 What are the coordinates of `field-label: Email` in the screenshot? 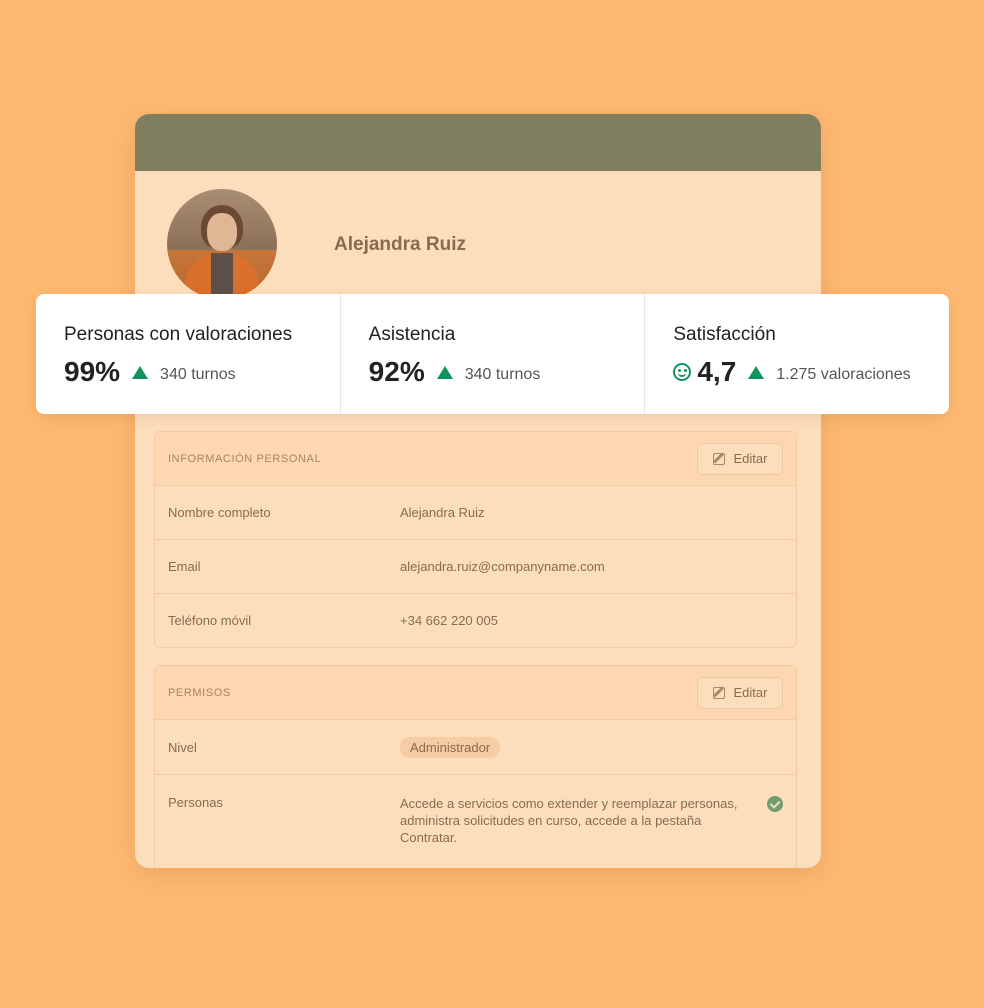 It's located at (184, 566).